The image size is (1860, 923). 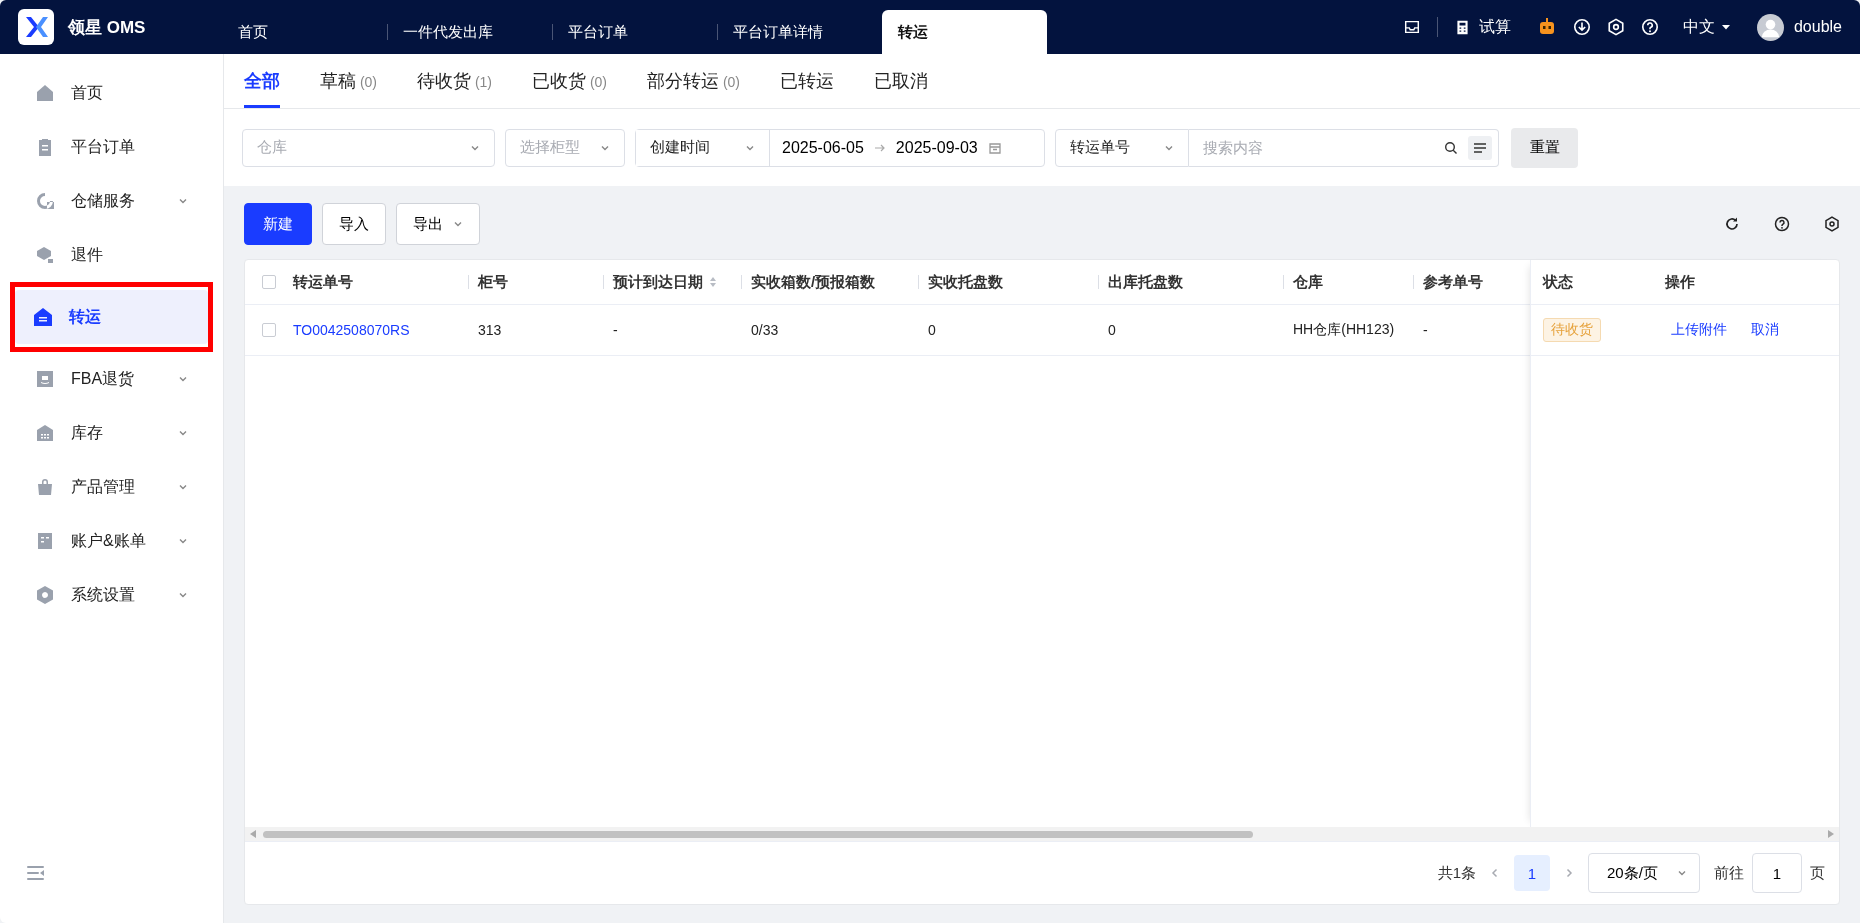 I want to click on order-link: TO0042508070RS, so click(x=351, y=330).